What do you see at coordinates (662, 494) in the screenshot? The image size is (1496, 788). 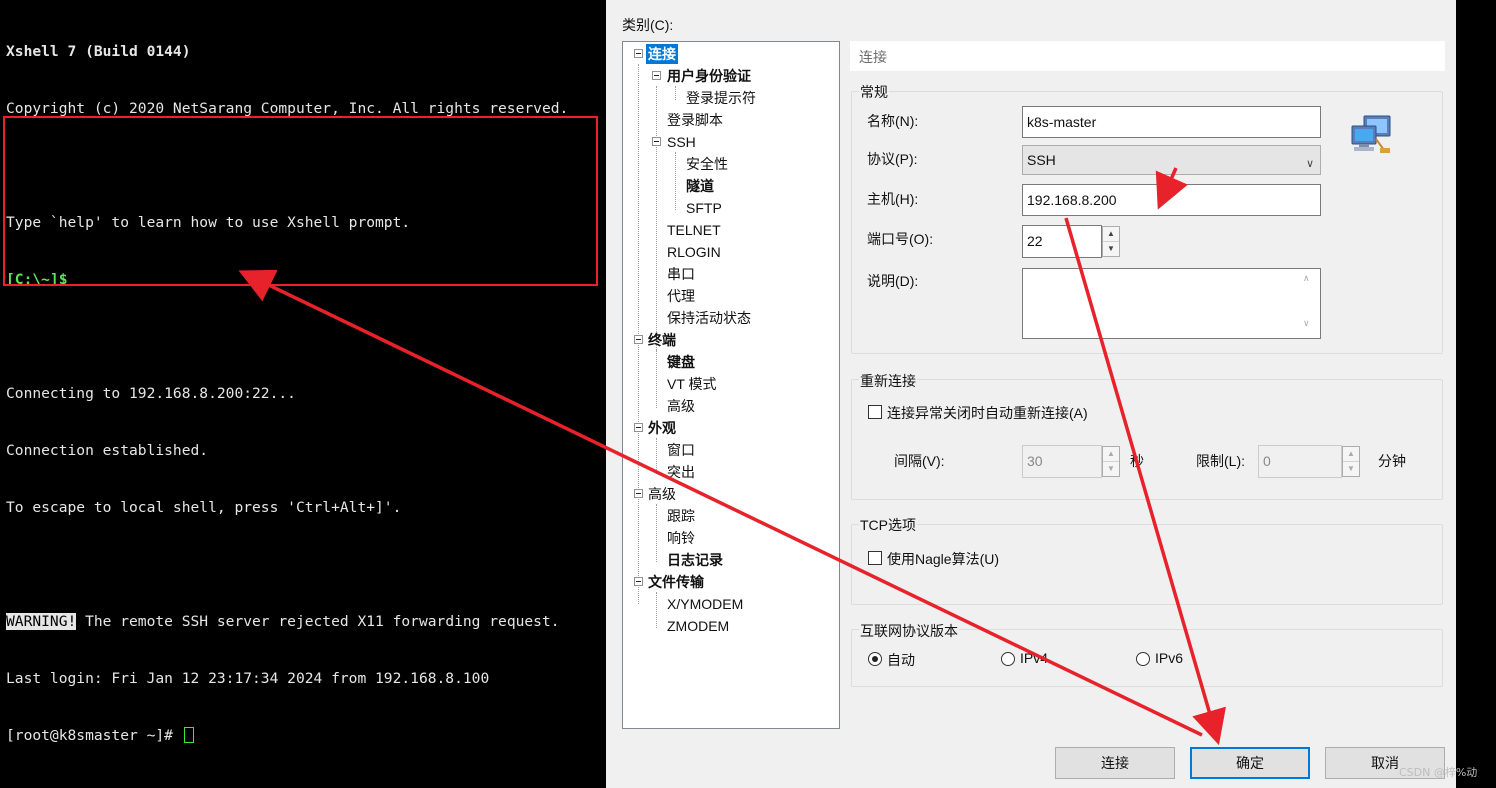 I see `tree-item-advanced: 高级` at bounding box center [662, 494].